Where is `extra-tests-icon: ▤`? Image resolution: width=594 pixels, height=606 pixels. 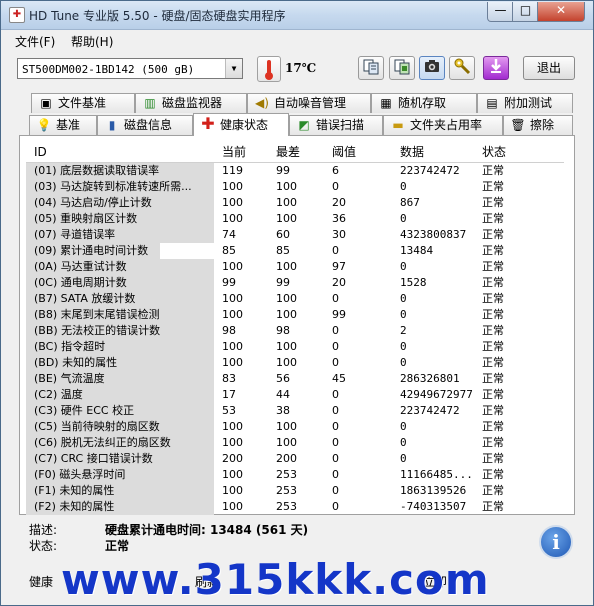 extra-tests-icon: ▤ is located at coordinates (492, 103).